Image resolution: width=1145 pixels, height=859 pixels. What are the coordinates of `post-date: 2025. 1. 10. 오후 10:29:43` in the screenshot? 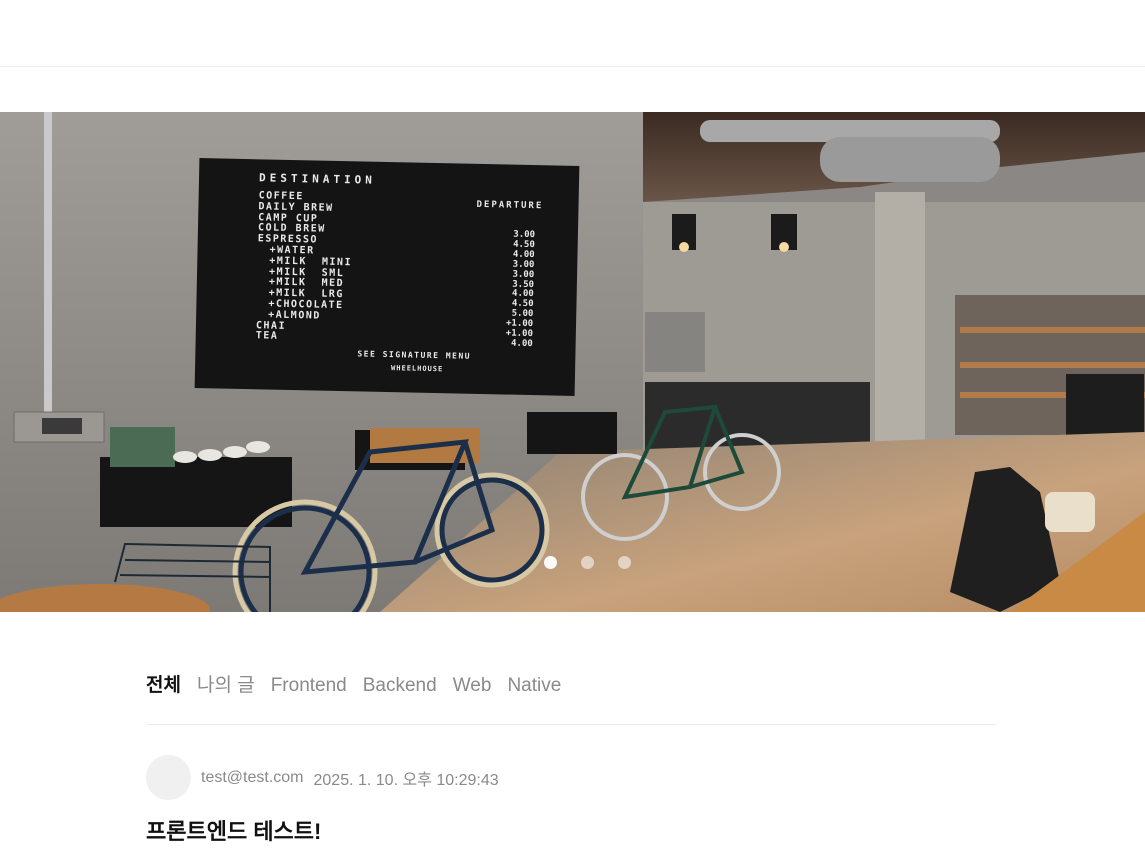 It's located at (406, 780).